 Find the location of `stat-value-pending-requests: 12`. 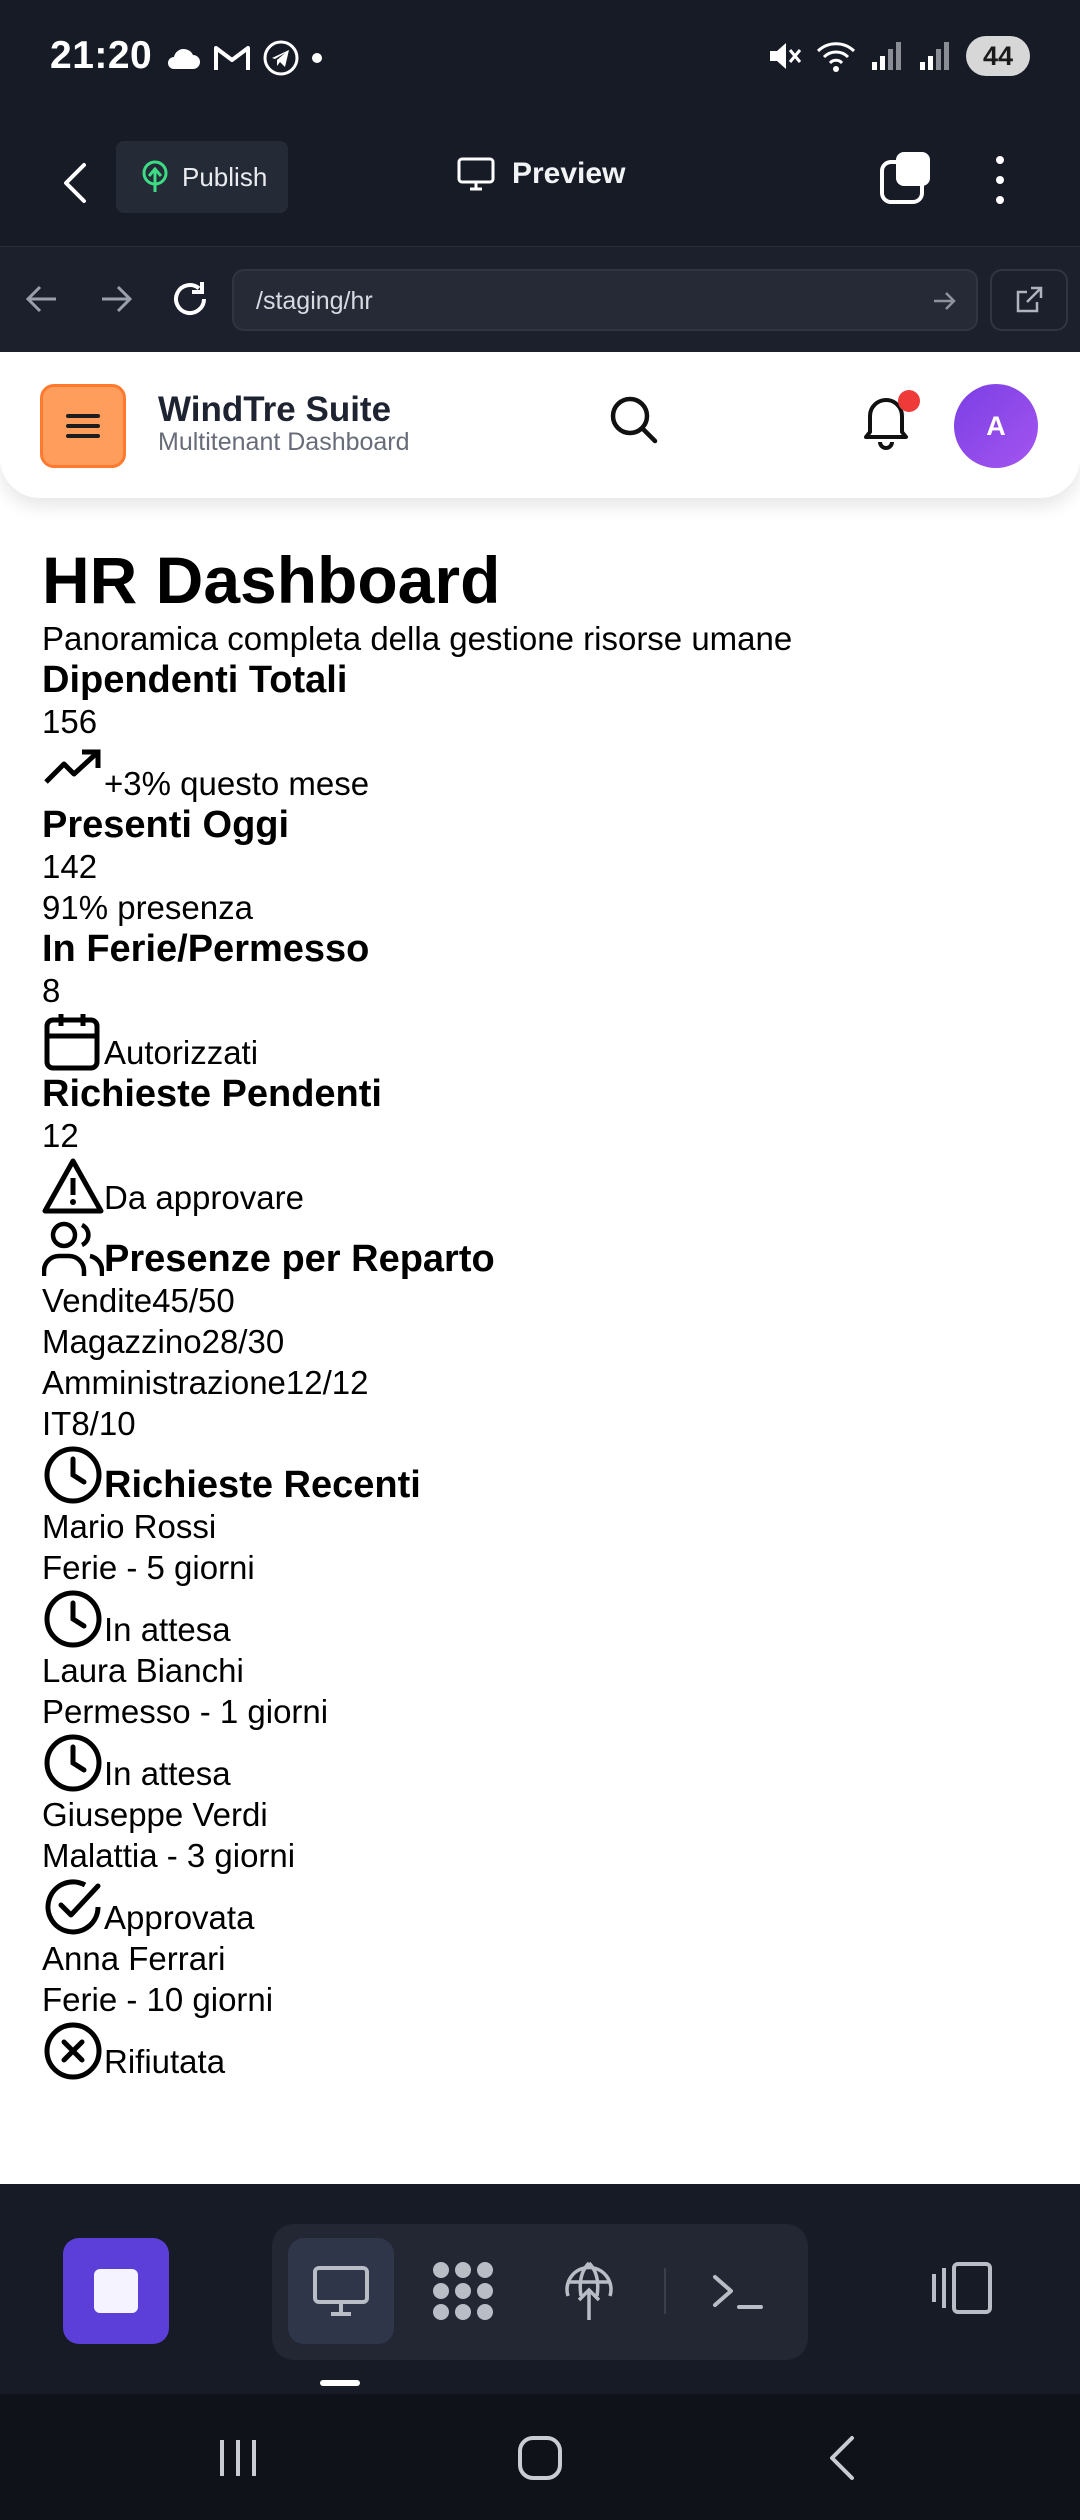

stat-value-pending-requests: 12 is located at coordinates (60, 1135).